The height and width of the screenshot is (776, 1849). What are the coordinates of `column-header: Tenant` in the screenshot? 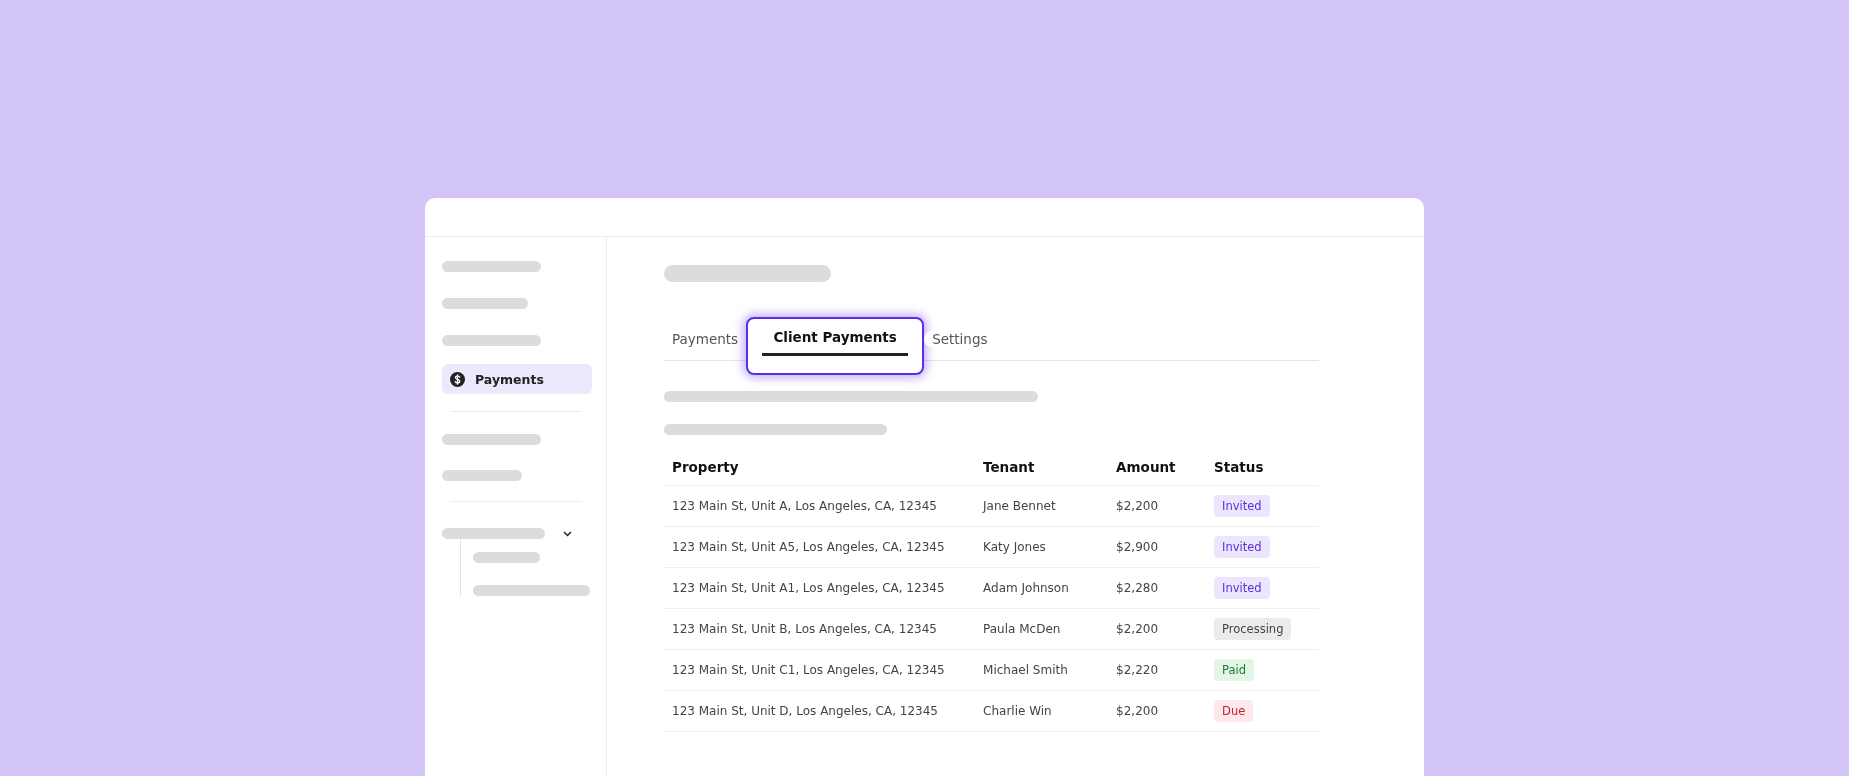 It's located at (1042, 467).